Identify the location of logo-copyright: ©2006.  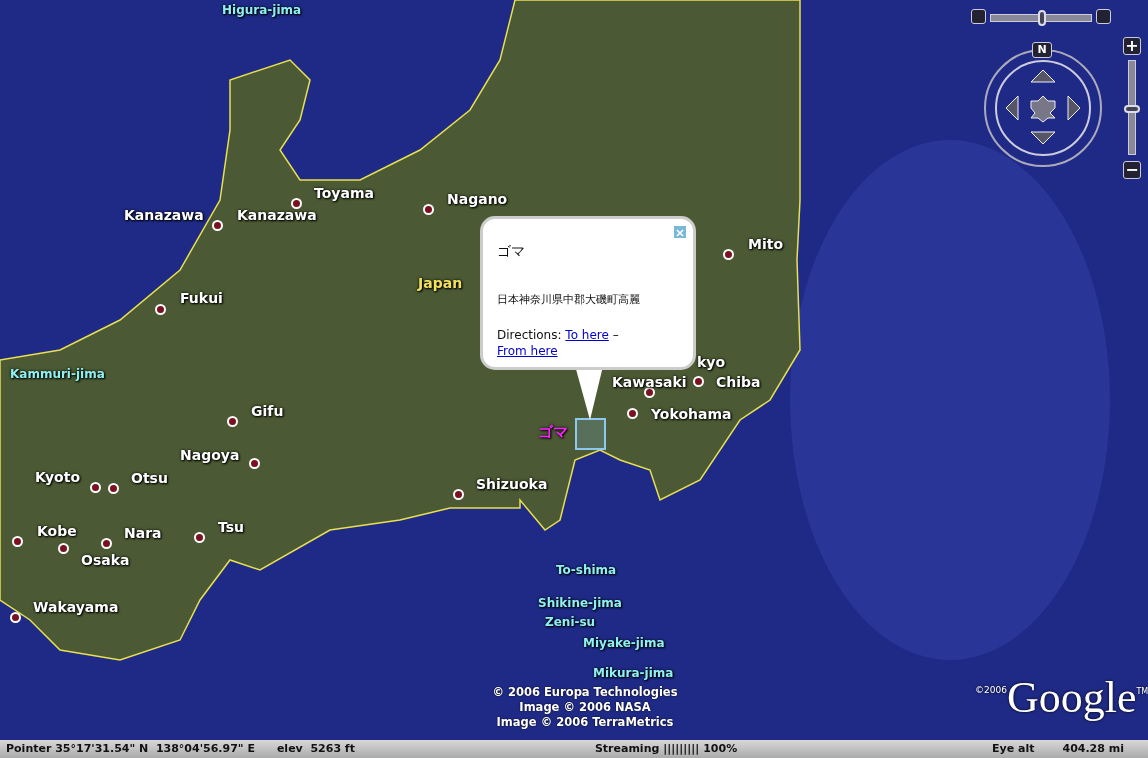
(991, 690).